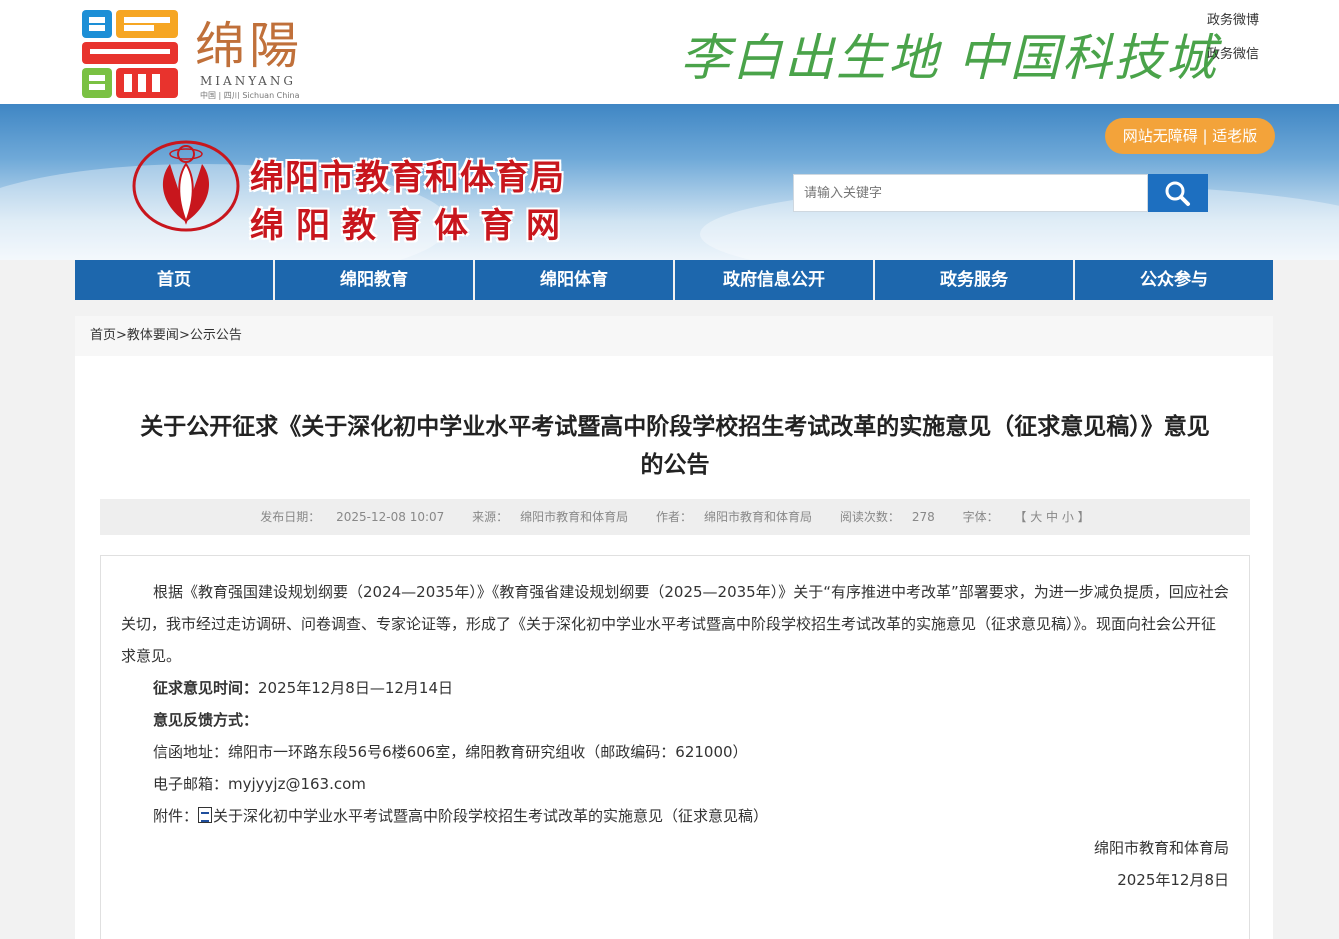 The width and height of the screenshot is (1339, 939). Describe the element at coordinates (411, 226) in the screenshot. I see `site-title-secondary: 绵阳教育体育网` at that location.